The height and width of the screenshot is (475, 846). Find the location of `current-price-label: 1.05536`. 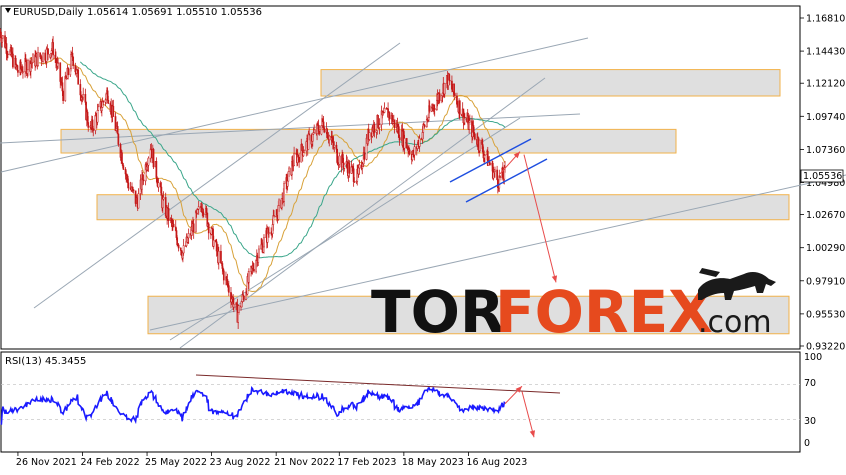

current-price-label: 1.05536 is located at coordinates (822, 176).